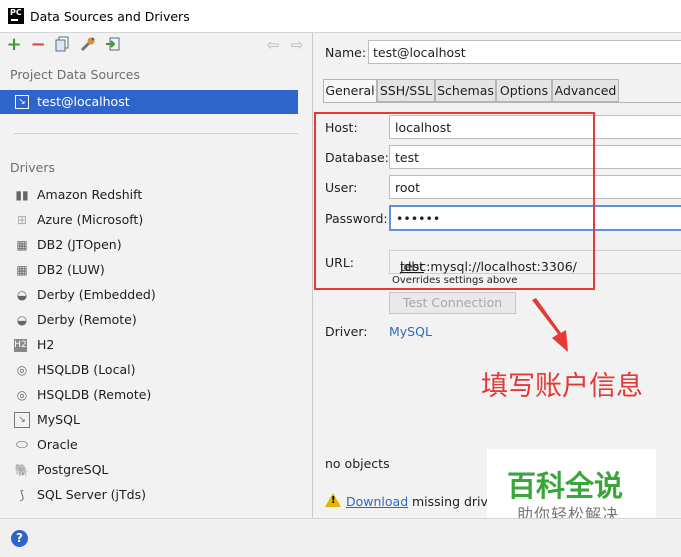 The height and width of the screenshot is (557, 681). What do you see at coordinates (62, 45) in the screenshot?
I see `copy-icon` at bounding box center [62, 45].